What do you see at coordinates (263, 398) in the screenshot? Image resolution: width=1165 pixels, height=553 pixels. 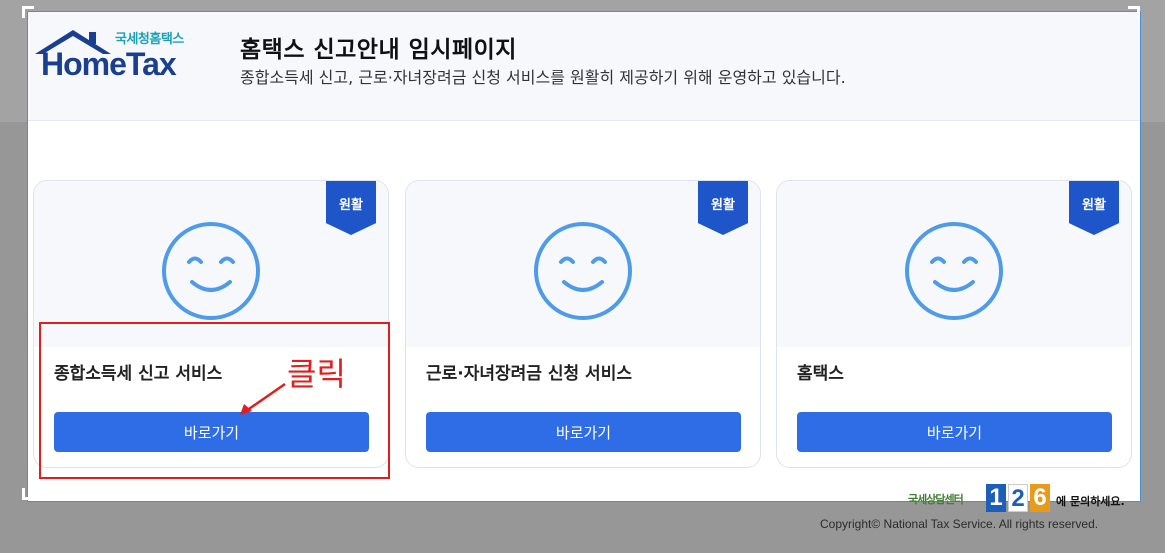 I see `red-arrow-icon` at bounding box center [263, 398].